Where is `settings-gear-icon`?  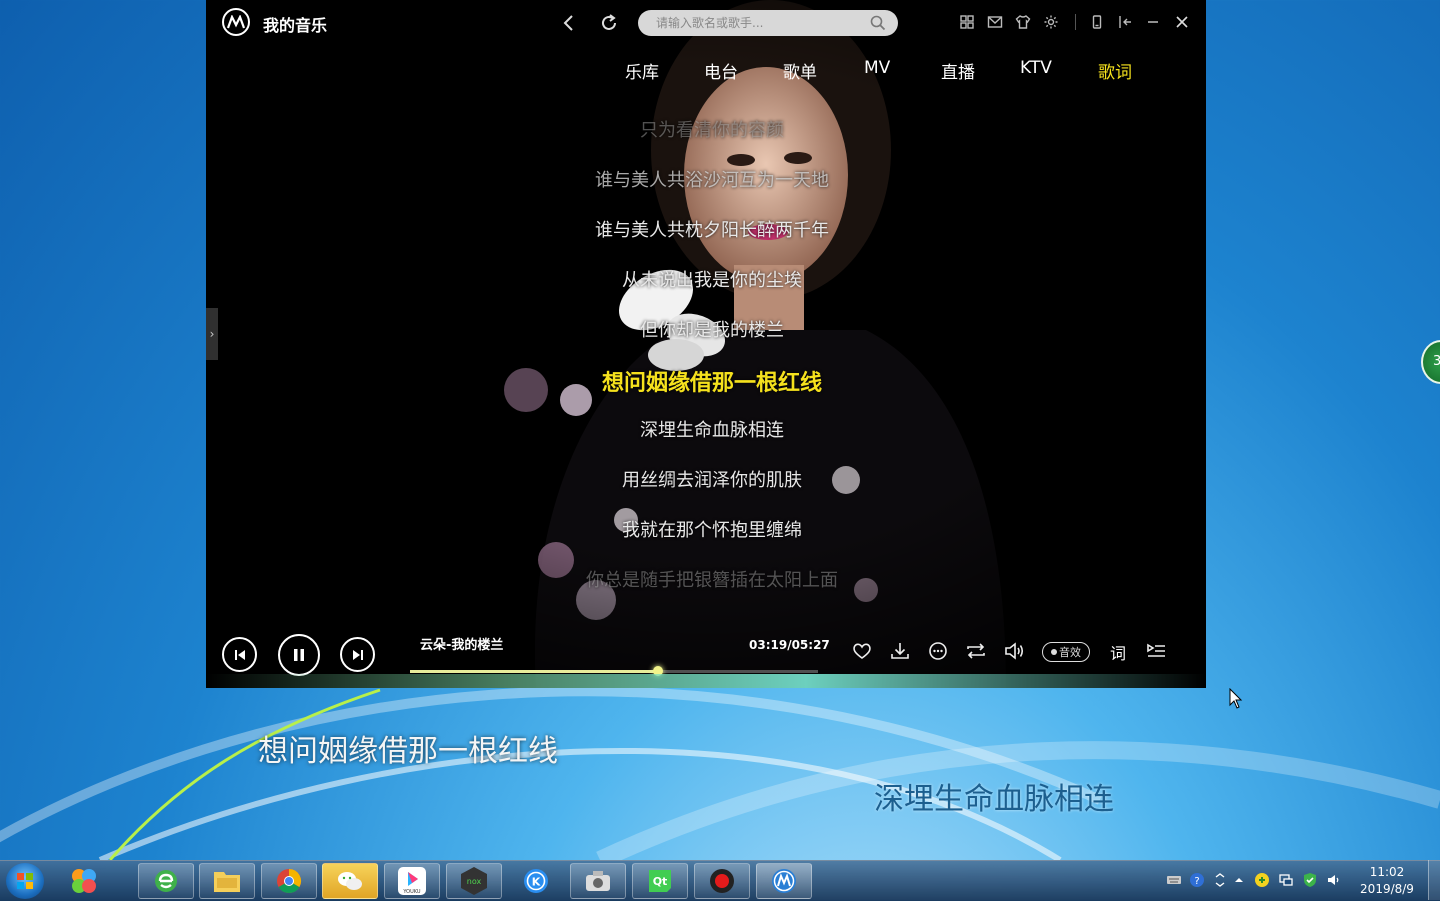 settings-gear-icon is located at coordinates (1051, 22).